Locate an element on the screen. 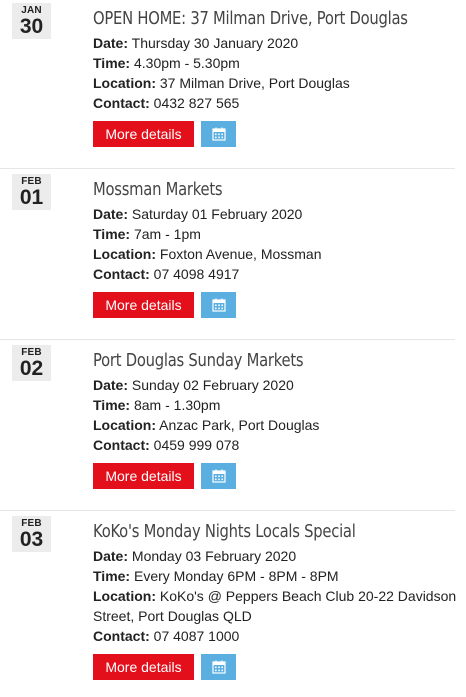 Image resolution: width=466 pixels, height=697 pixels. location-value: 37 Milman Drive, Port Douglas is located at coordinates (253, 83).